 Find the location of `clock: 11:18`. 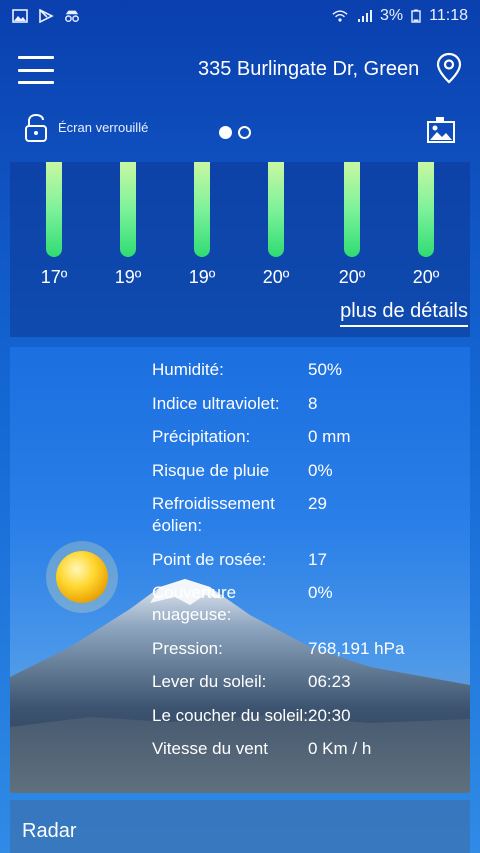

clock: 11:18 is located at coordinates (448, 15).